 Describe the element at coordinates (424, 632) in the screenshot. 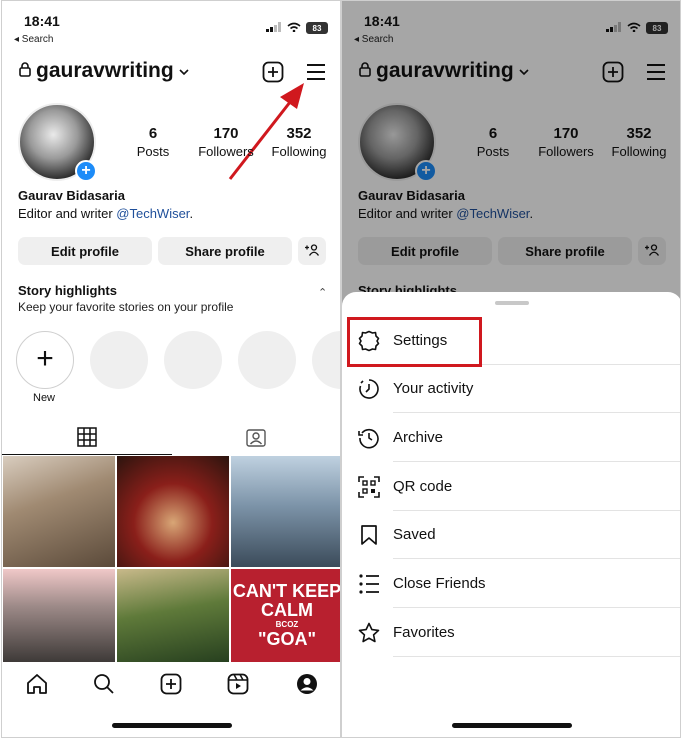

I see `menu-item-label: Favorites` at that location.